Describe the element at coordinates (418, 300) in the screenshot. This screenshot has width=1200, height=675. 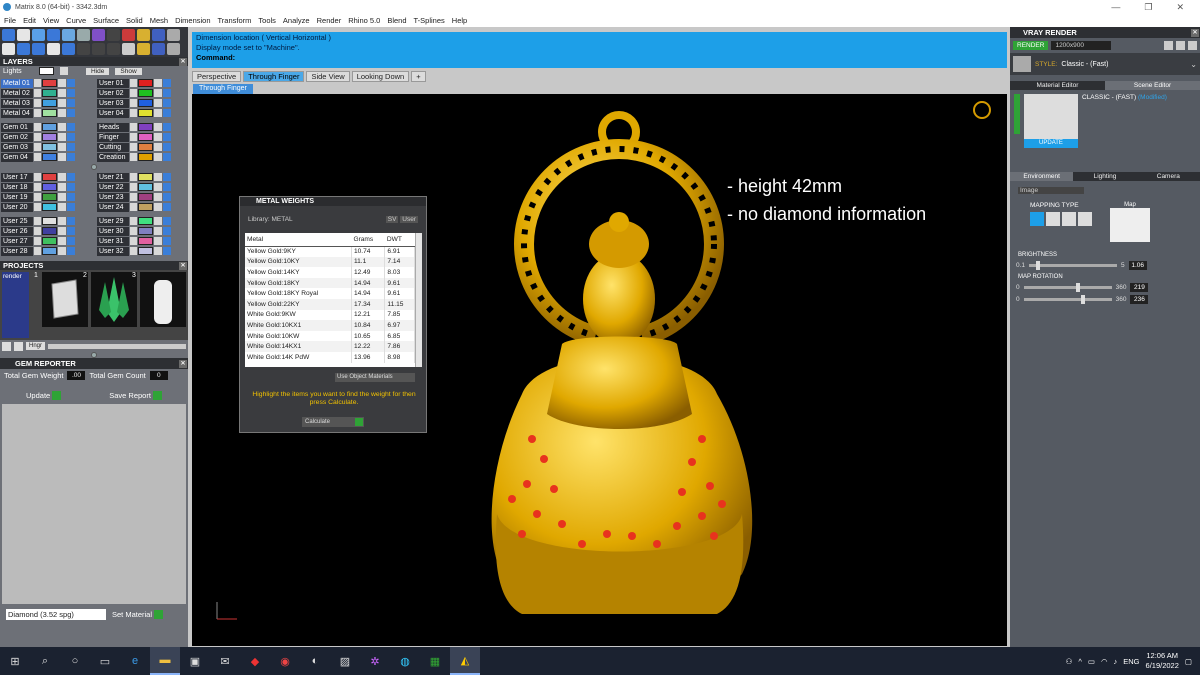
I see `table-scrollbar` at that location.